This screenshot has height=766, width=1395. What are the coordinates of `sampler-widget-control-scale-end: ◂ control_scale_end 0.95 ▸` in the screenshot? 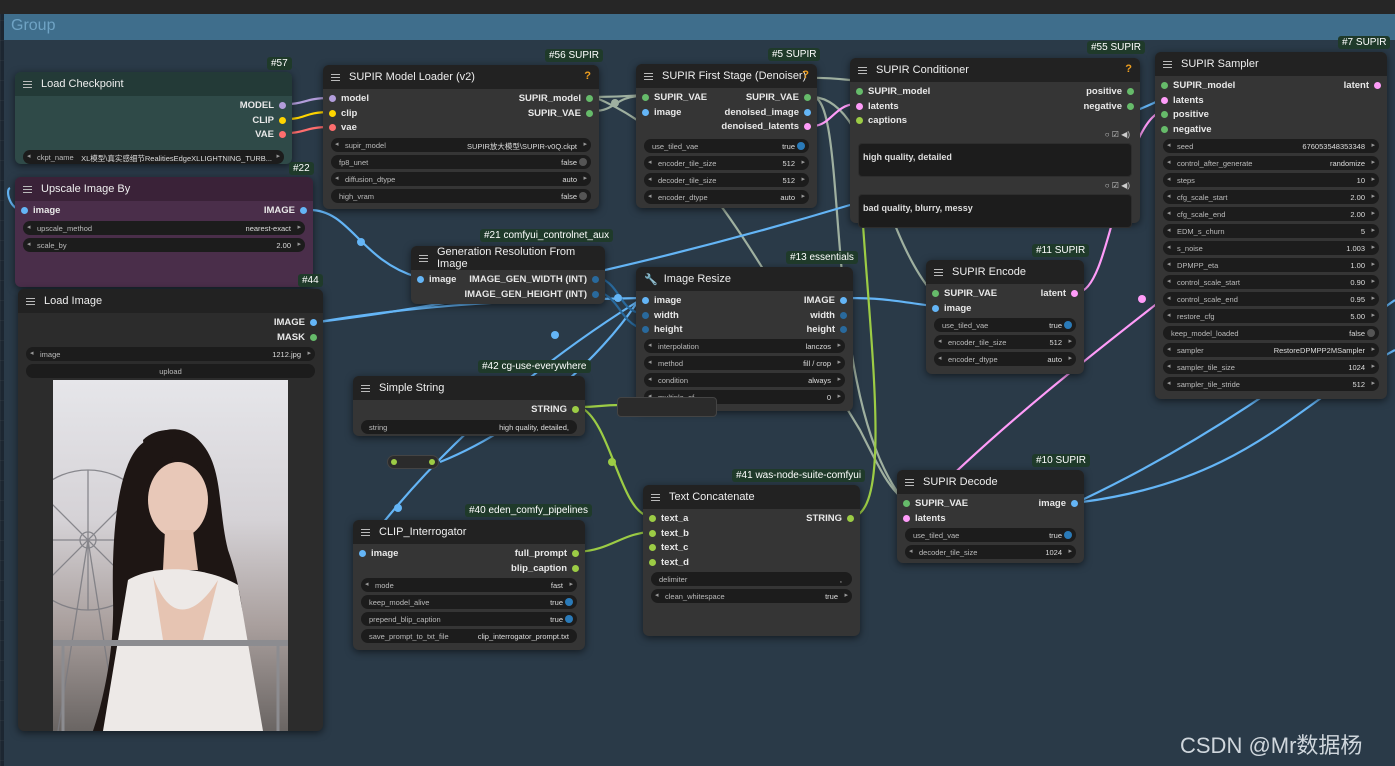 It's located at (1271, 299).